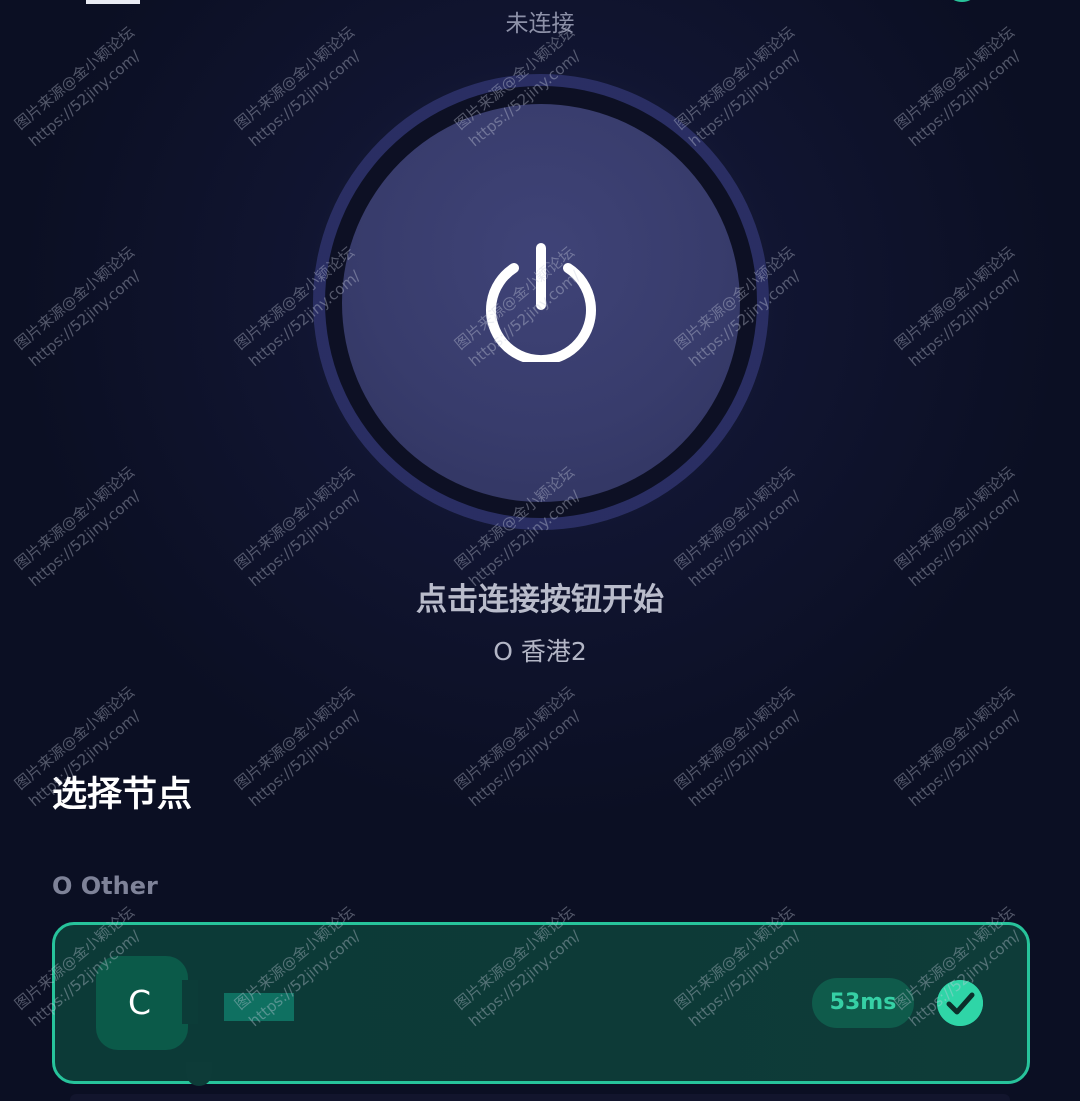  I want to click on current-node-label: O 香港2, so click(540, 650).